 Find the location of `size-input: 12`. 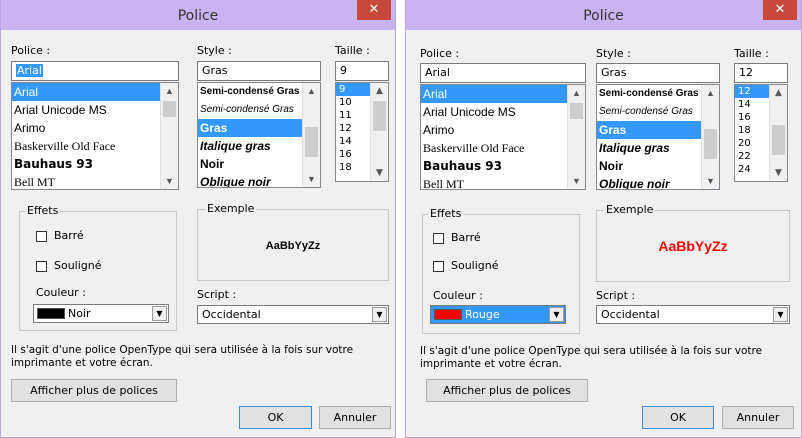

size-input: 12 is located at coordinates (761, 73).